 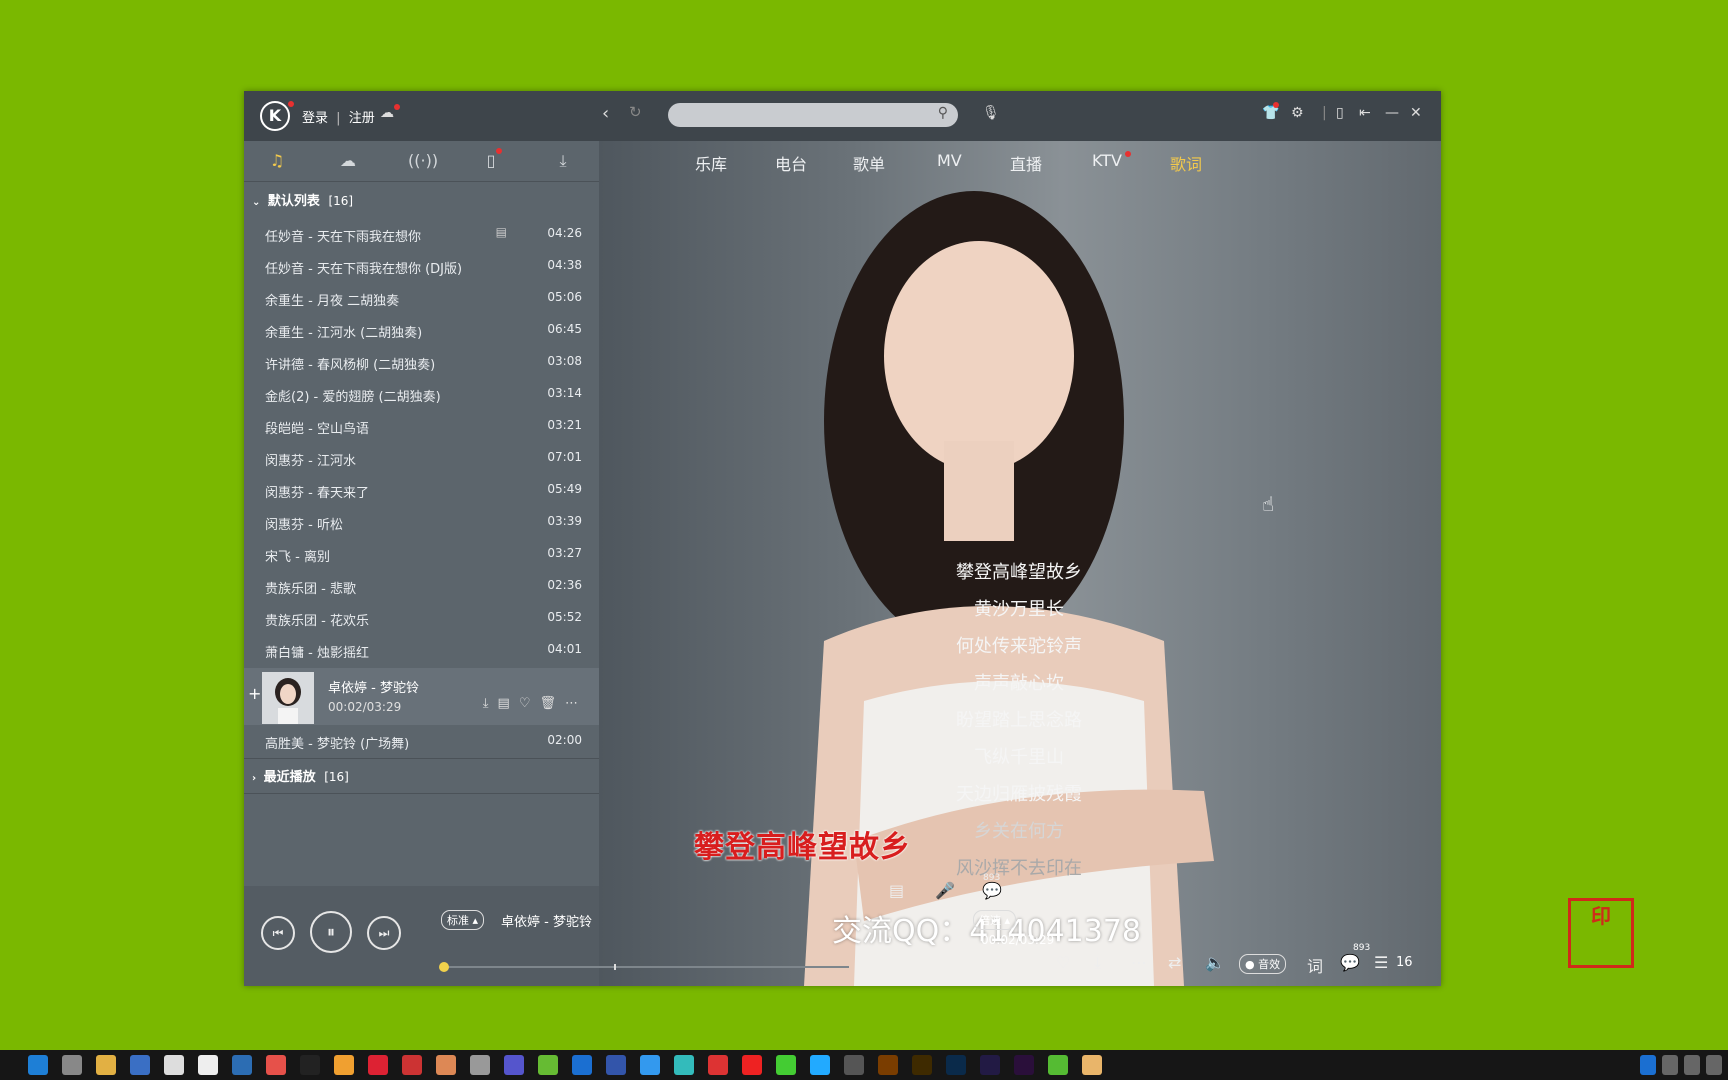 What do you see at coordinates (1107, 160) in the screenshot?
I see `nav-ktv: KTV` at bounding box center [1107, 160].